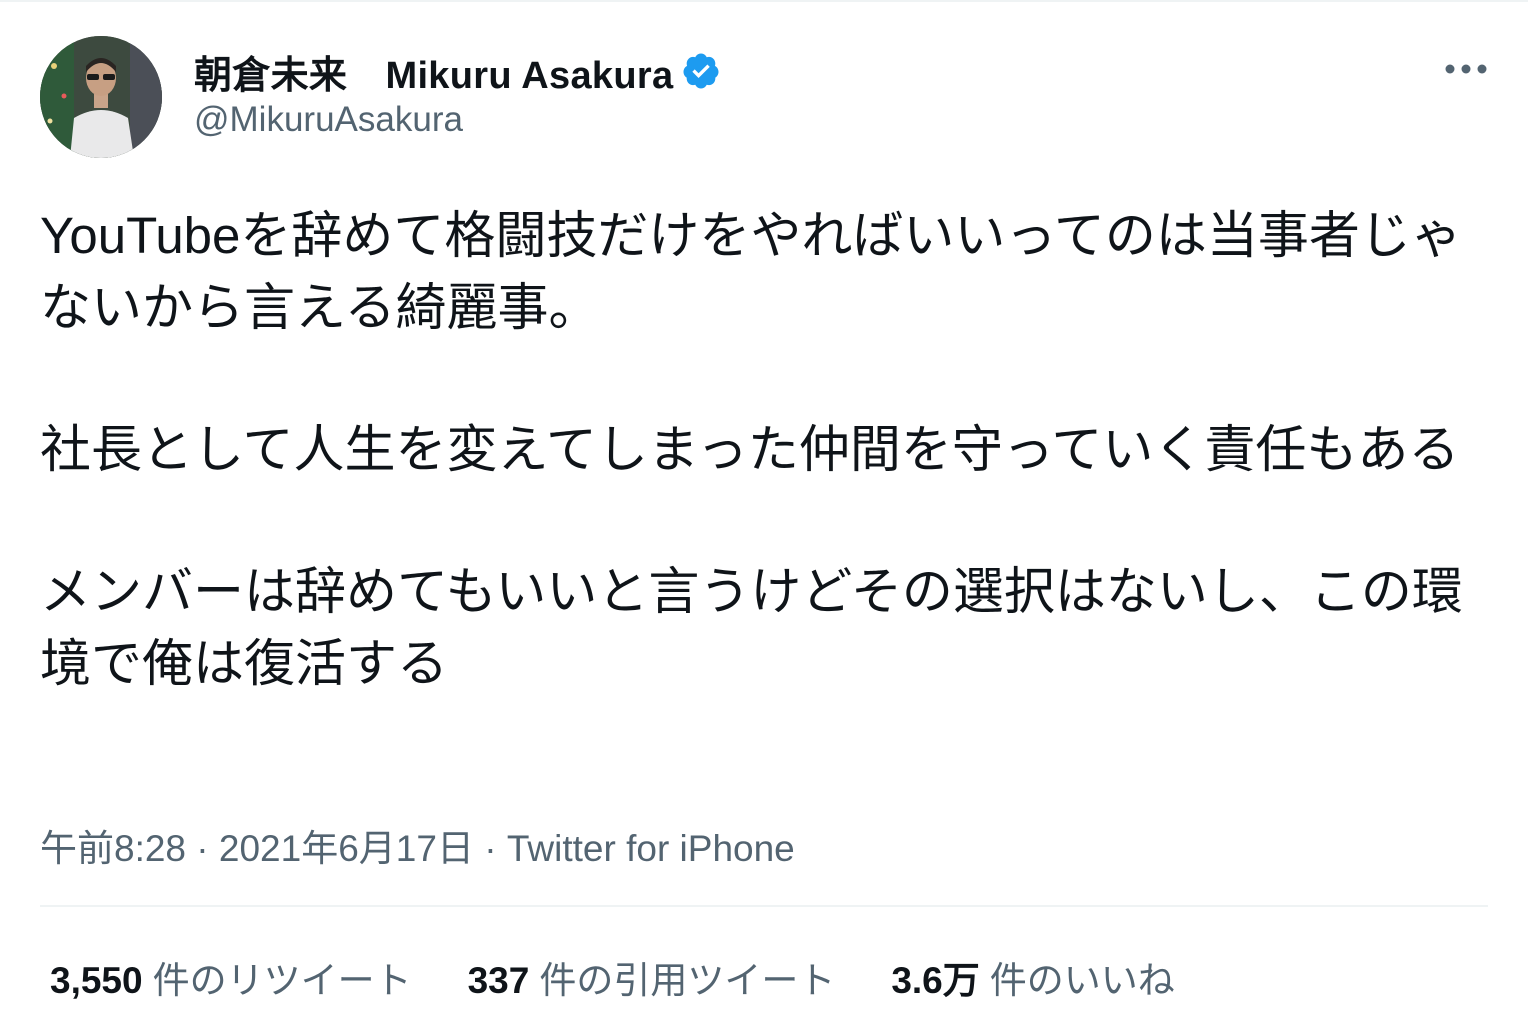  Describe the element at coordinates (1082, 980) in the screenshot. I see `likes-label: 件のいいね` at that location.